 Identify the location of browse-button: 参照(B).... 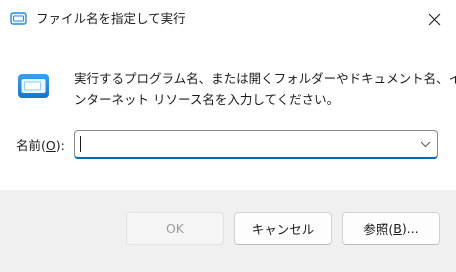
(391, 228).